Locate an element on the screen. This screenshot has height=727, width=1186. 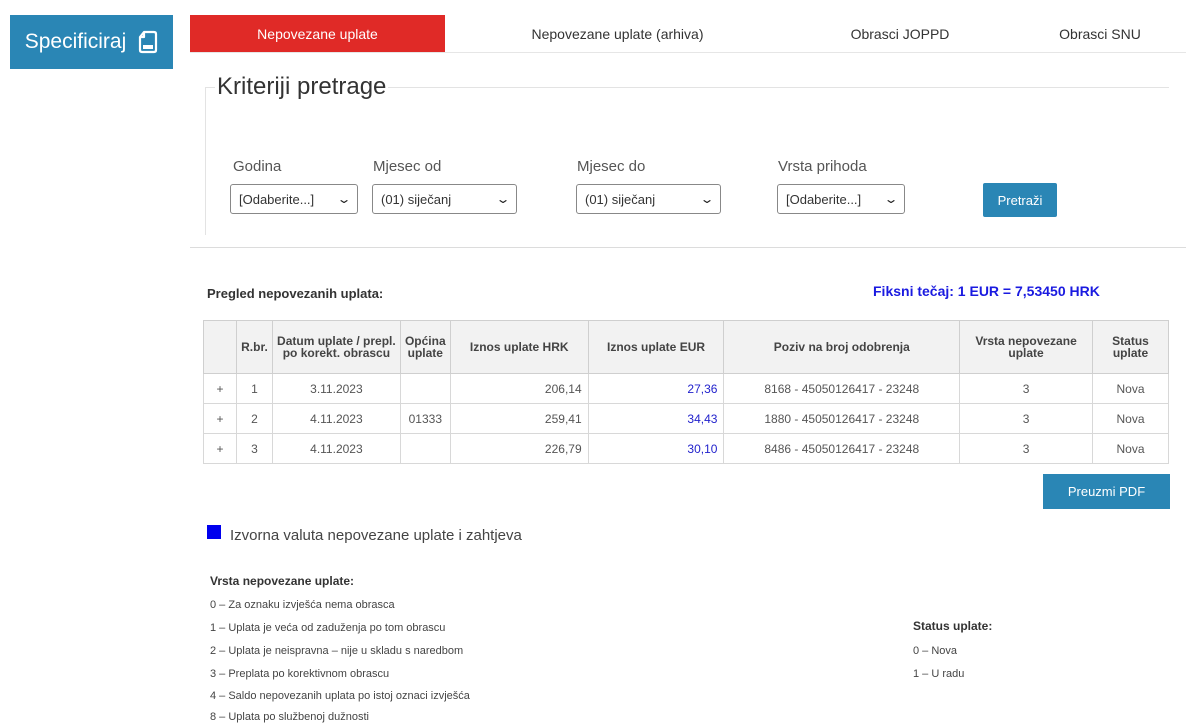
tab-obrasci-joppd: Obrasci JOPPD is located at coordinates (900, 34).